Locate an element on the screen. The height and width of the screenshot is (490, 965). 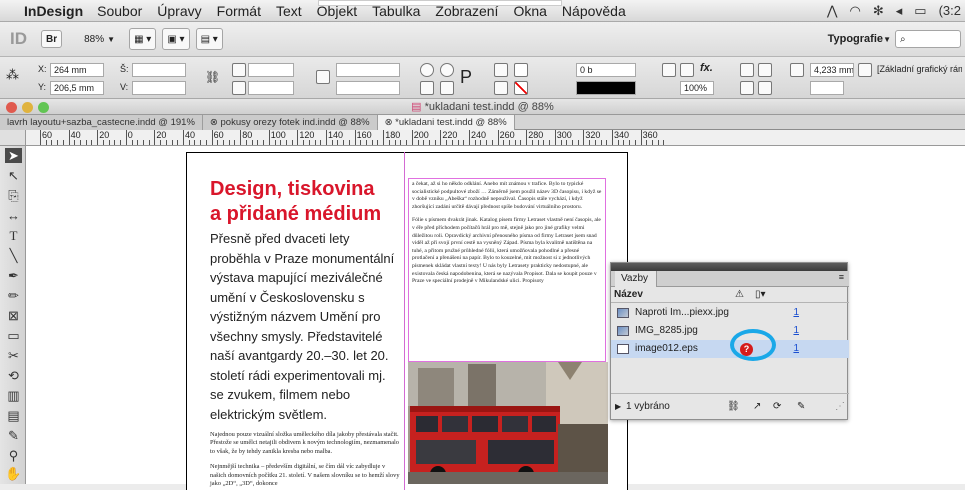
pencil-tool-icon: ✏ is located at coordinates (13, 295).